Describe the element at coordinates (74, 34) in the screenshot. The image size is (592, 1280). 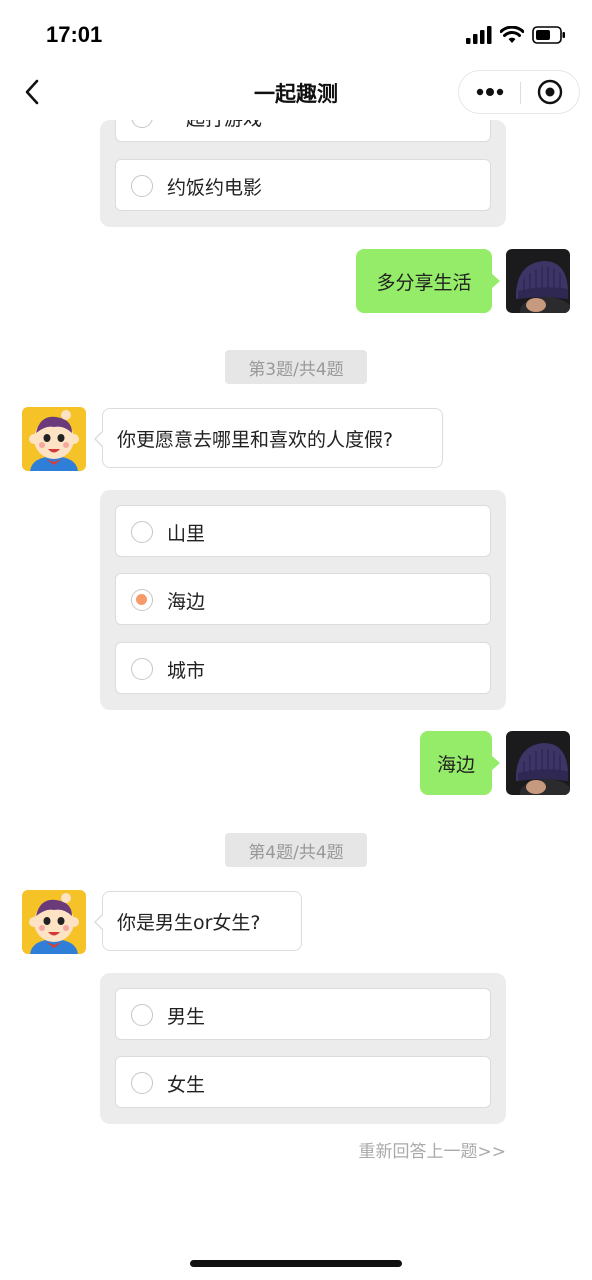
I see `status-time: 17:01` at that location.